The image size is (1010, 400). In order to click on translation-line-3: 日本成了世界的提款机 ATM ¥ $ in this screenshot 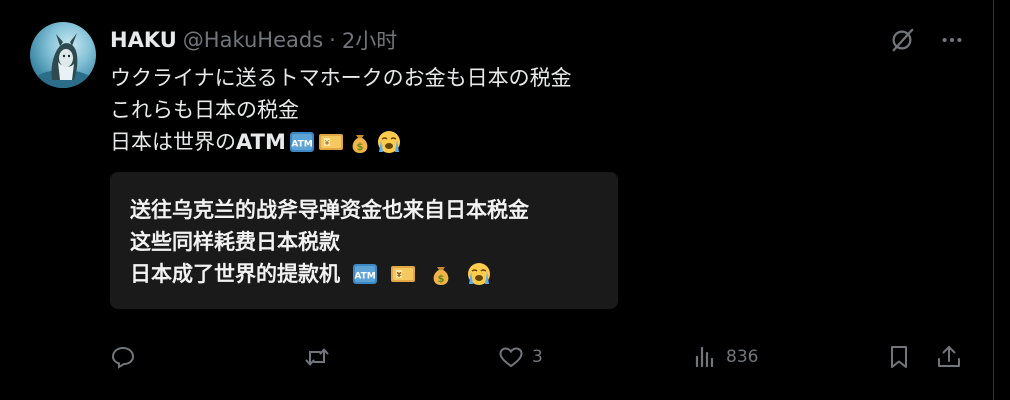, I will do `click(364, 274)`.